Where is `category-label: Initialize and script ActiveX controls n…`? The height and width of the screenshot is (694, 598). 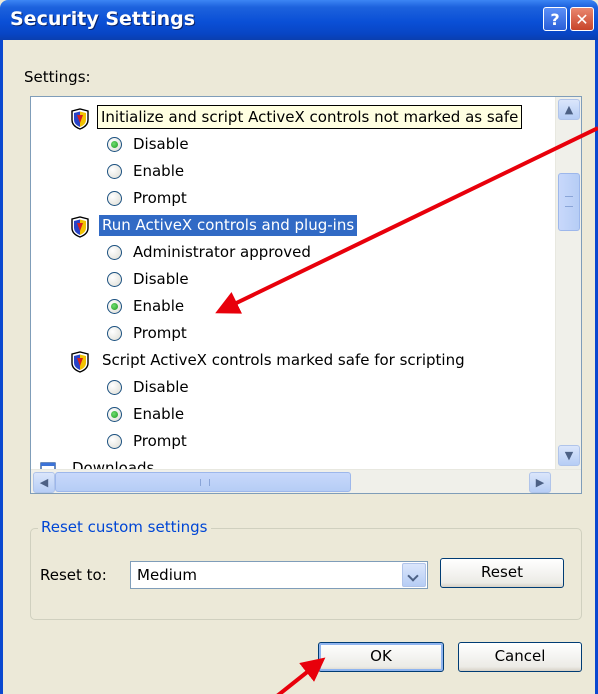
category-label: Initialize and script ActiveX controls n… is located at coordinates (310, 117).